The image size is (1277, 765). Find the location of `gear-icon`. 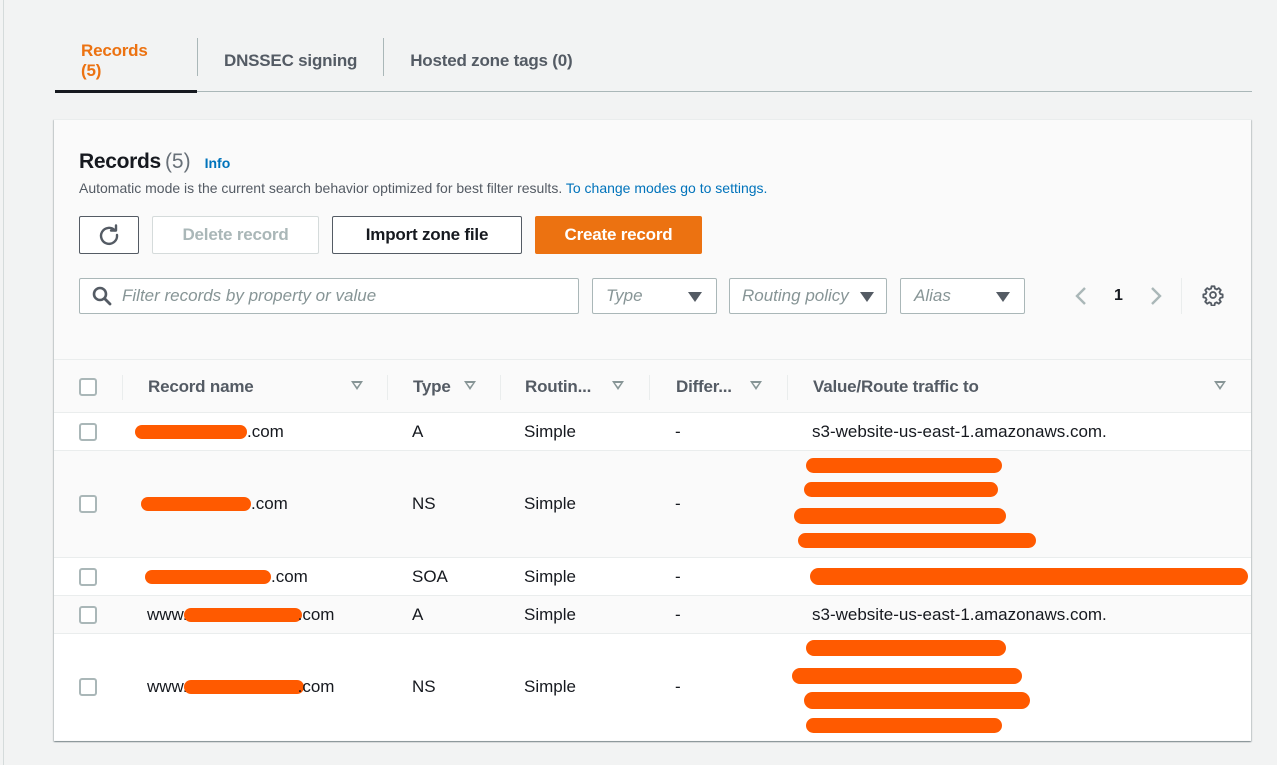

gear-icon is located at coordinates (1213, 296).